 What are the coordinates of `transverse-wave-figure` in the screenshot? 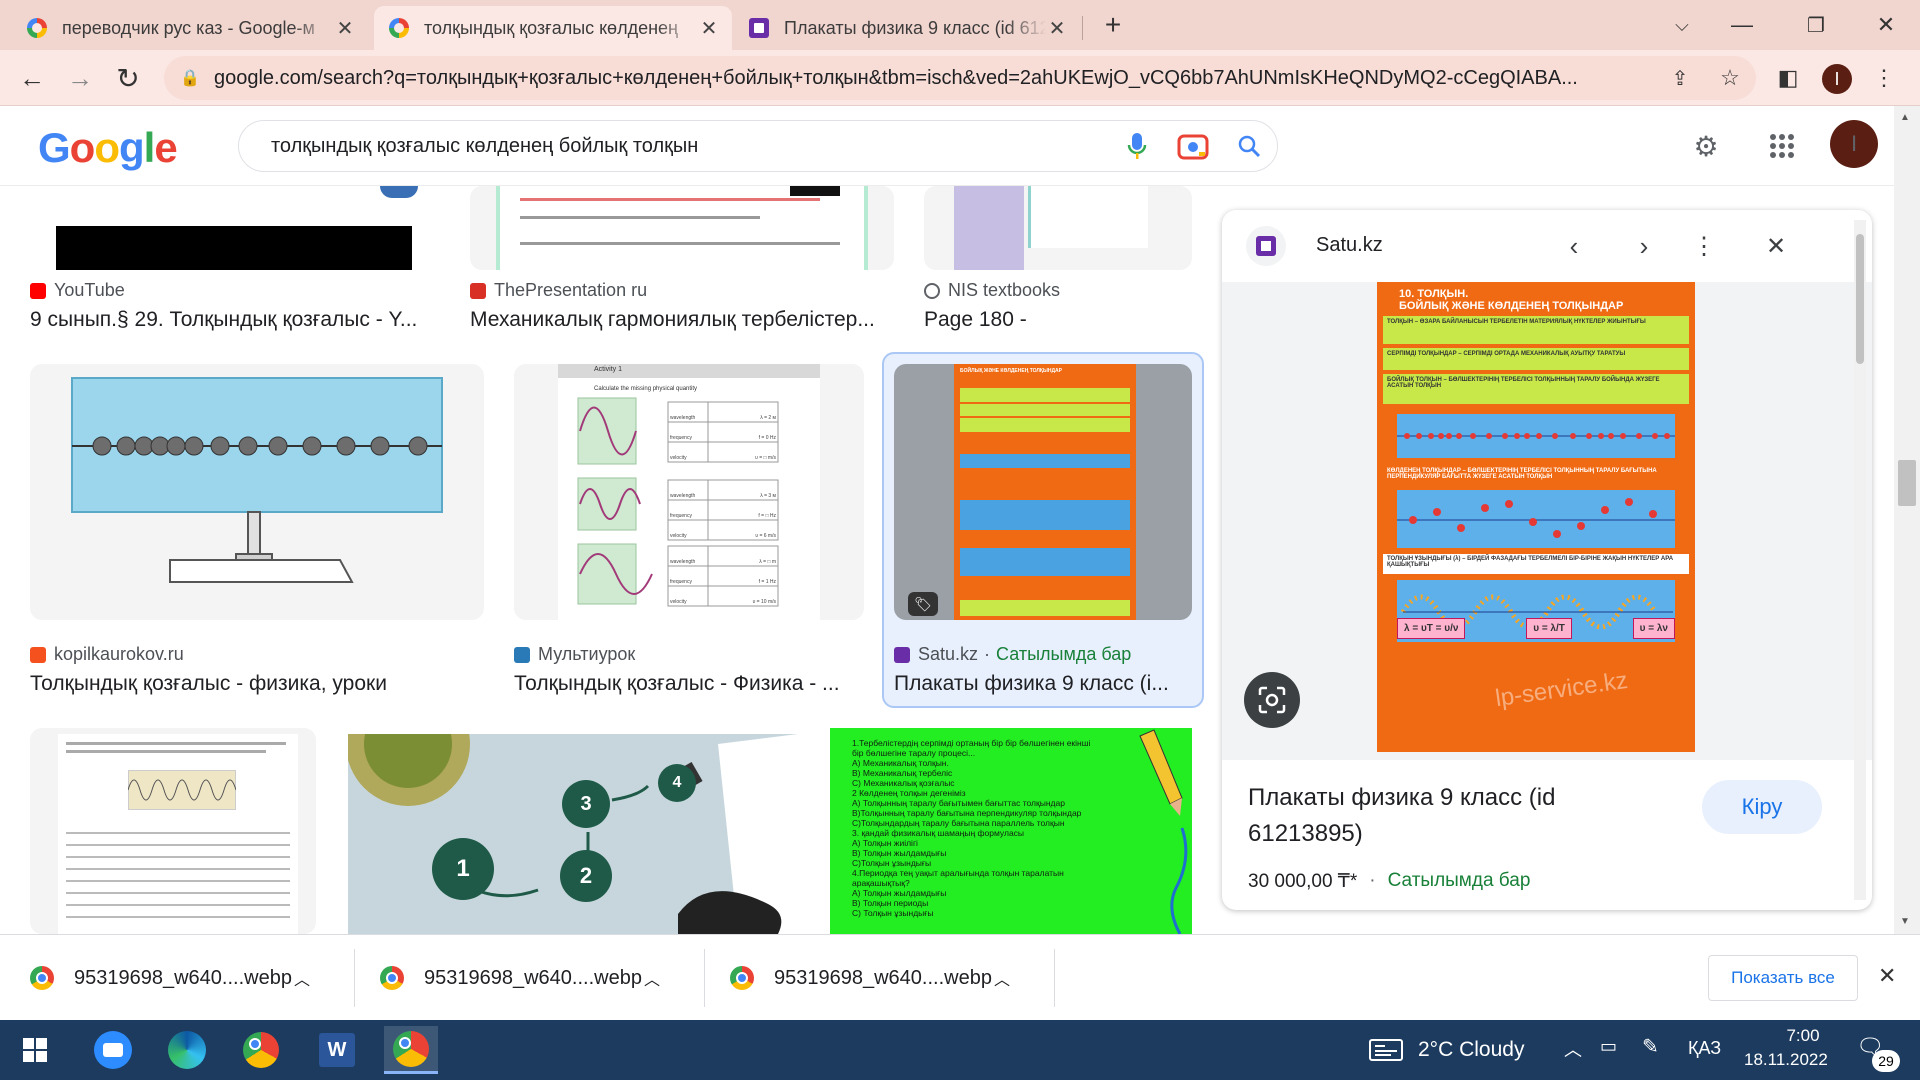 It's located at (1536, 519).